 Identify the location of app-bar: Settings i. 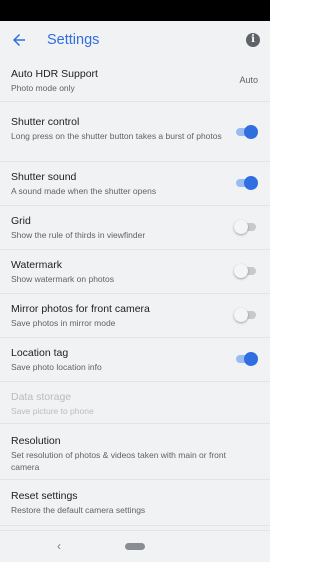
(135, 40).